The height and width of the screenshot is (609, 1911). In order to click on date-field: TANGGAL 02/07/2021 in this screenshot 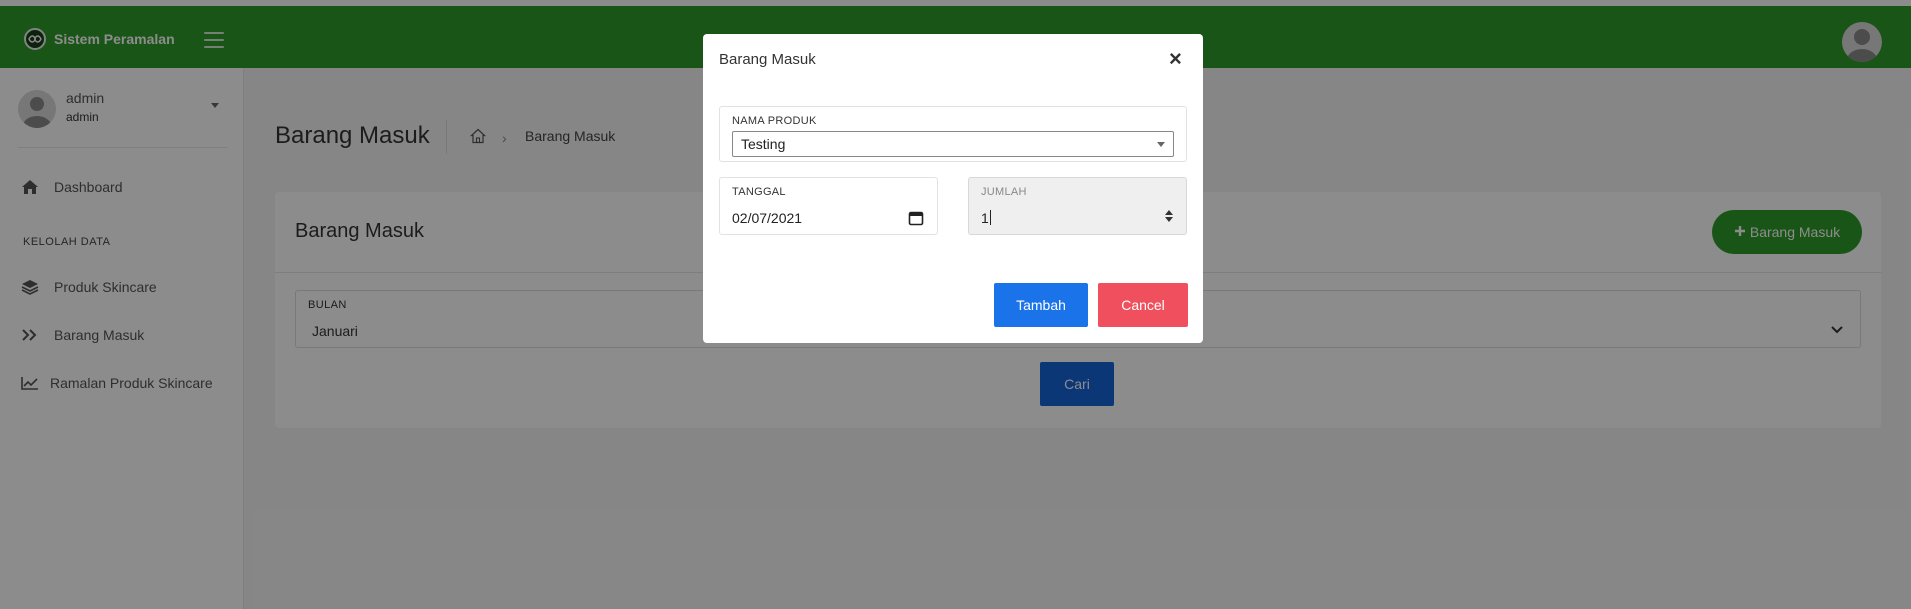, I will do `click(828, 206)`.